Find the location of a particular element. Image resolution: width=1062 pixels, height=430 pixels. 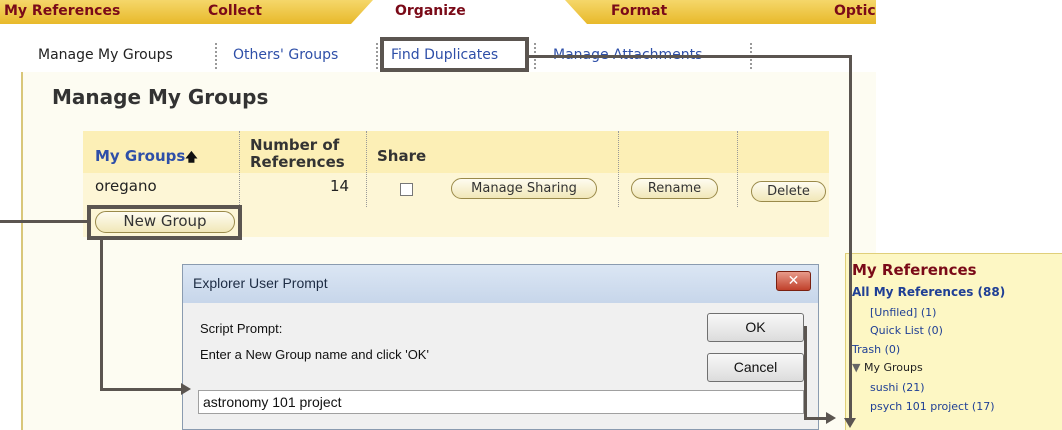

rename-button: Rename is located at coordinates (674, 188).